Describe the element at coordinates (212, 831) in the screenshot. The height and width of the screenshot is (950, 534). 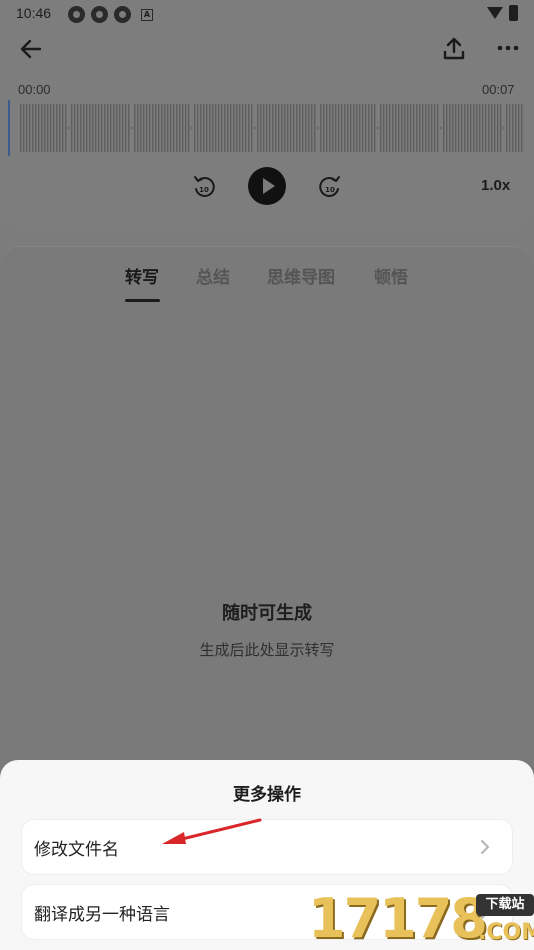
I see `red-annotation-arrow` at that location.